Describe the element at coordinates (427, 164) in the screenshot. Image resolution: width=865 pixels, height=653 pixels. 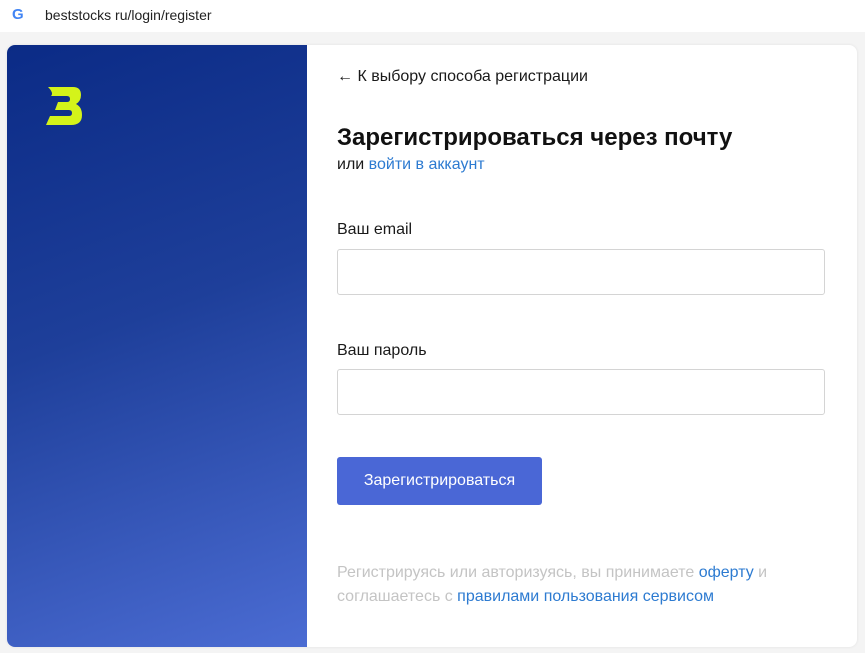
I see `login-link: войти в аккаунт` at that location.